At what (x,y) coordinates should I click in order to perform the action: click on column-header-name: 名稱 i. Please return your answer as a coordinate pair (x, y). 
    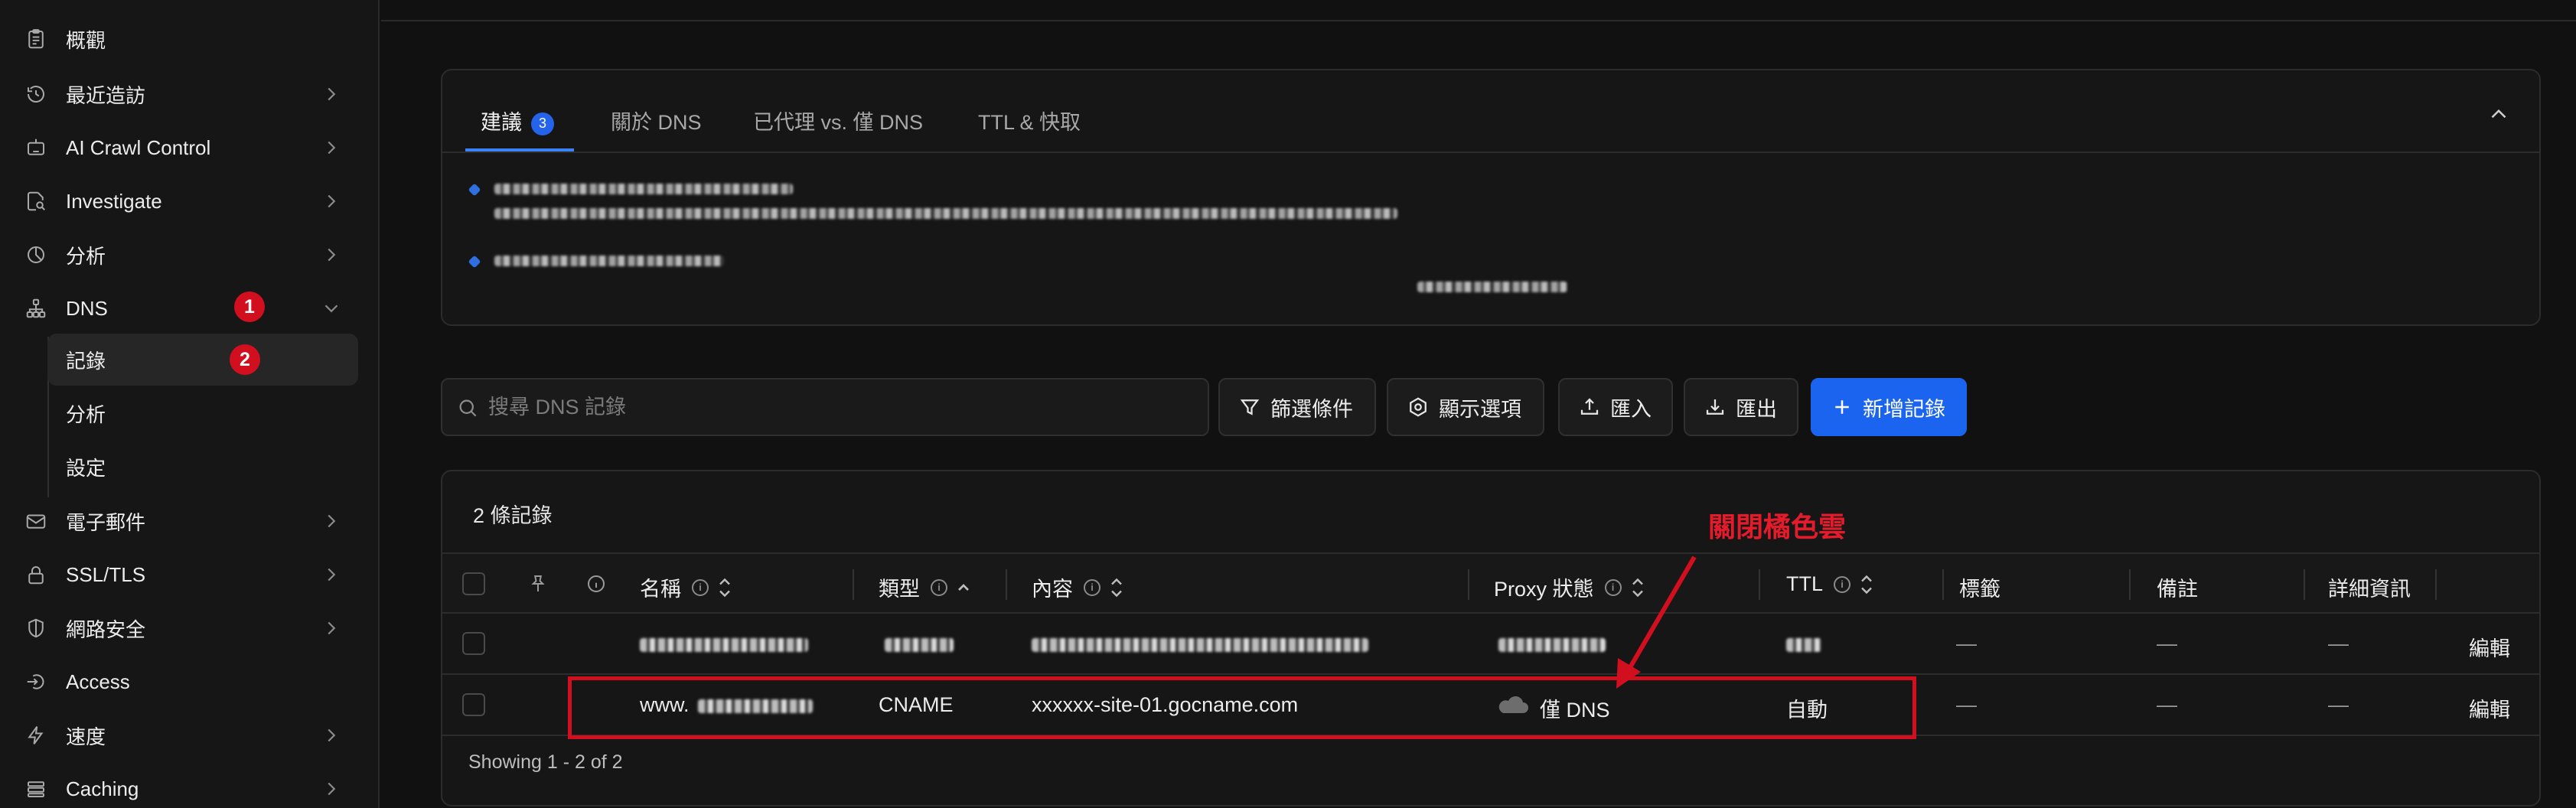
    Looking at the image, I should click on (686, 587).